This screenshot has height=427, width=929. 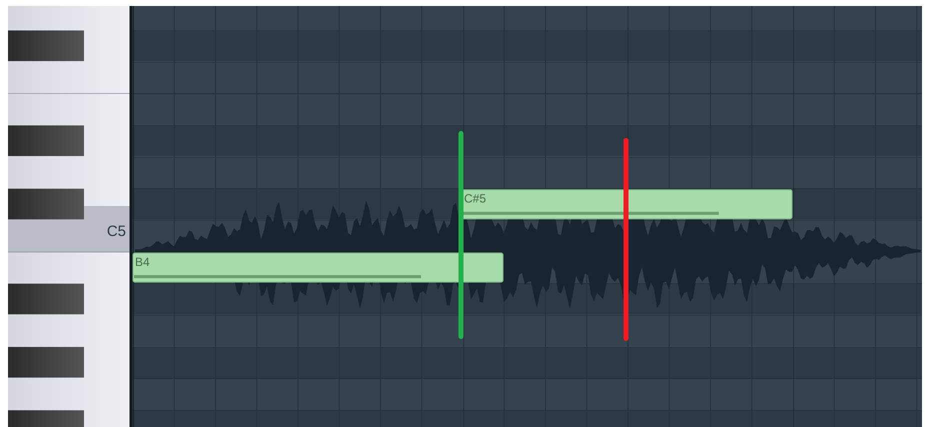 What do you see at coordinates (142, 262) in the screenshot?
I see `note-label: B4` at bounding box center [142, 262].